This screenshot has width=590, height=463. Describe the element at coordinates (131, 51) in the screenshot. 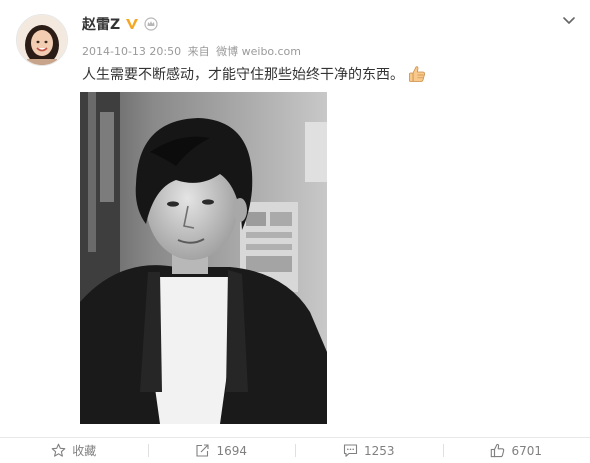

I see `post-date: 2014-10-13 20:50` at that location.